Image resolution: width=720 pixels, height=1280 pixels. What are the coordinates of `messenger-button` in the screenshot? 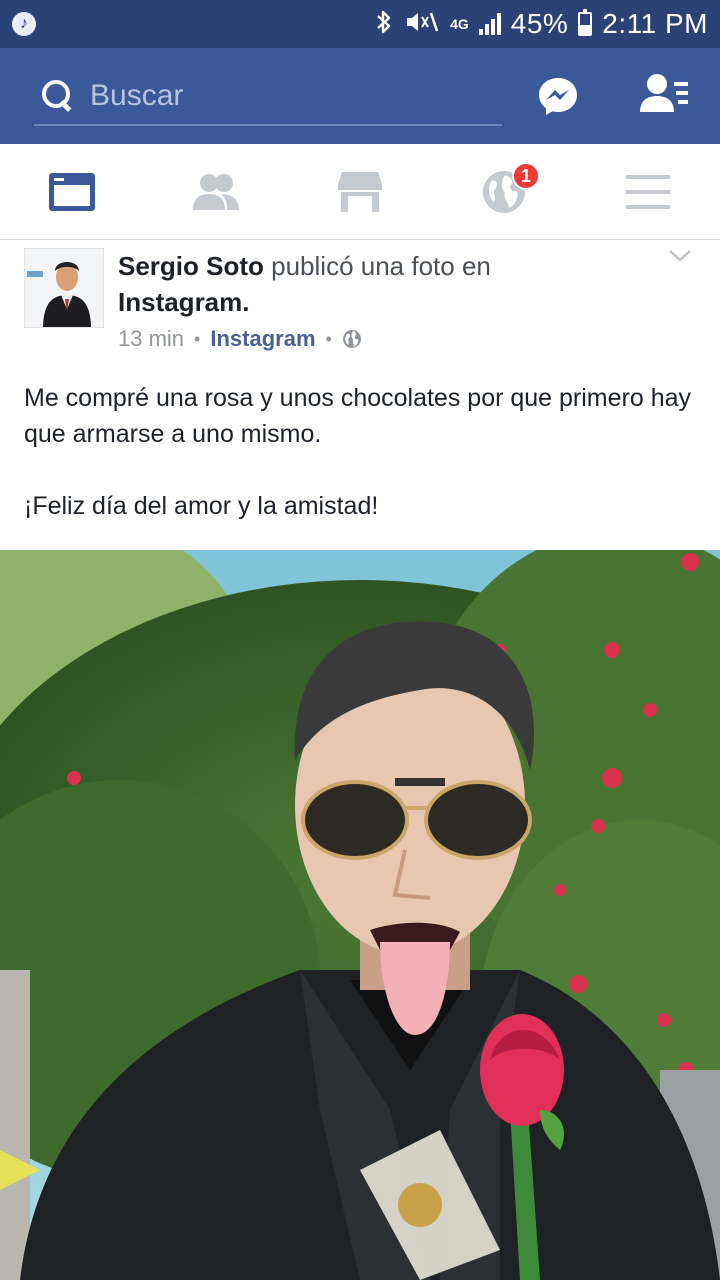 It's located at (558, 96).